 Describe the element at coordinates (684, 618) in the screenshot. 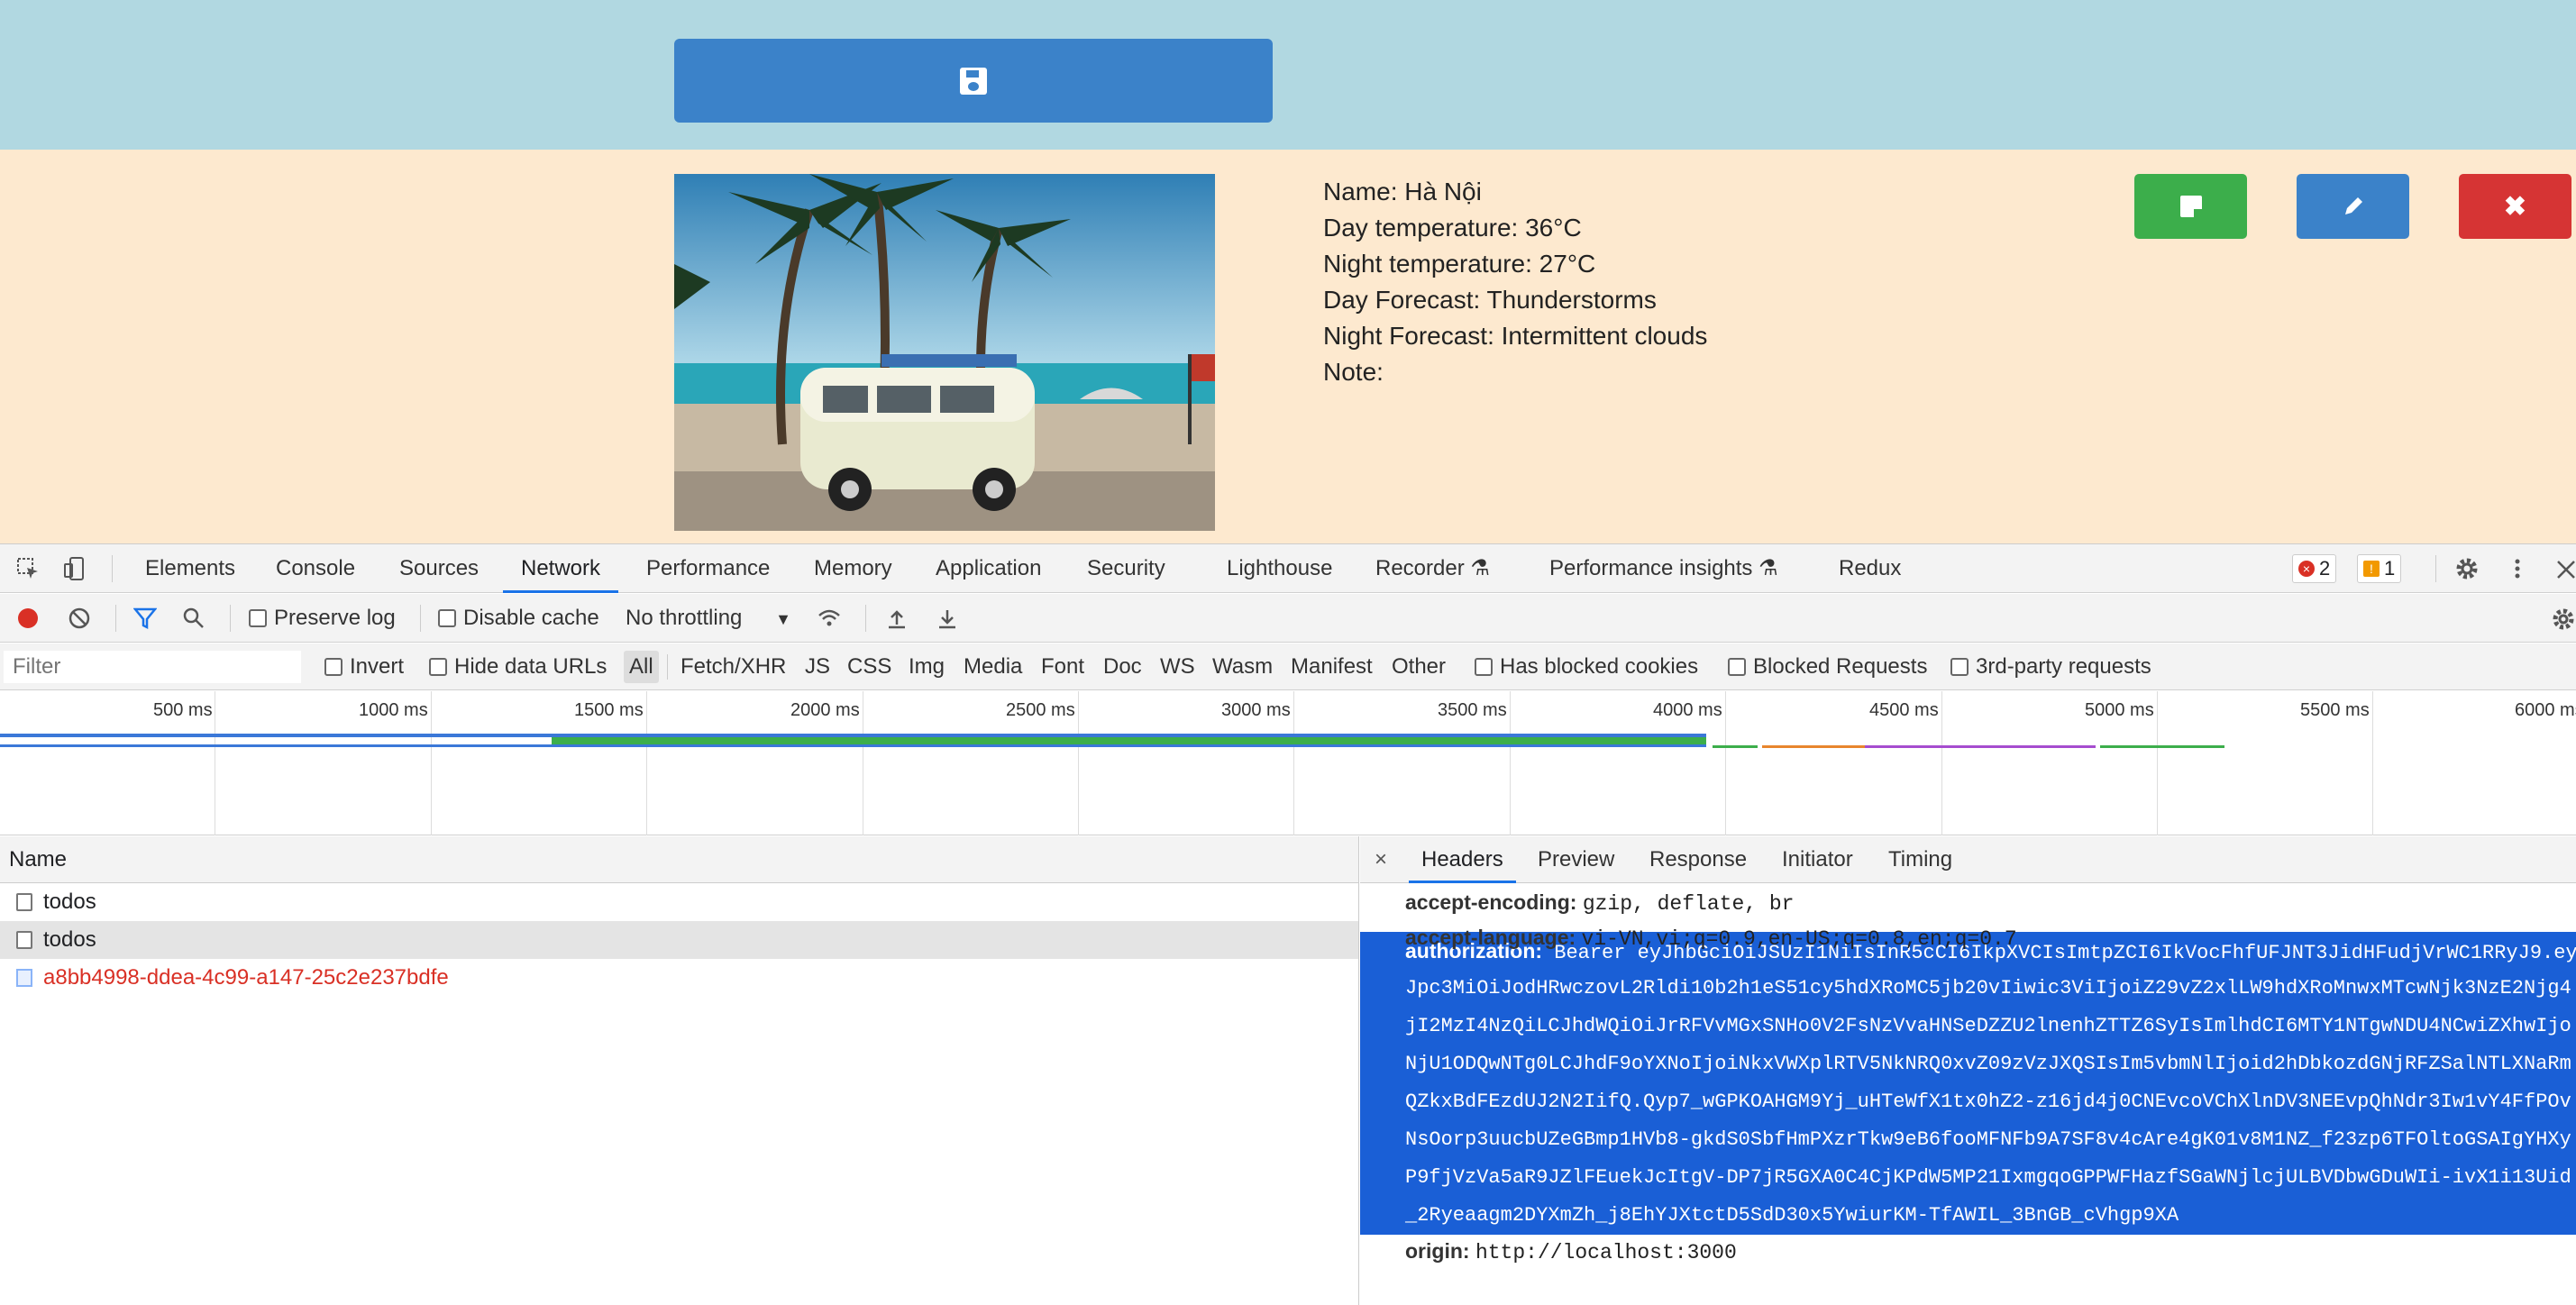

I see `throttling-value: No throttling` at that location.